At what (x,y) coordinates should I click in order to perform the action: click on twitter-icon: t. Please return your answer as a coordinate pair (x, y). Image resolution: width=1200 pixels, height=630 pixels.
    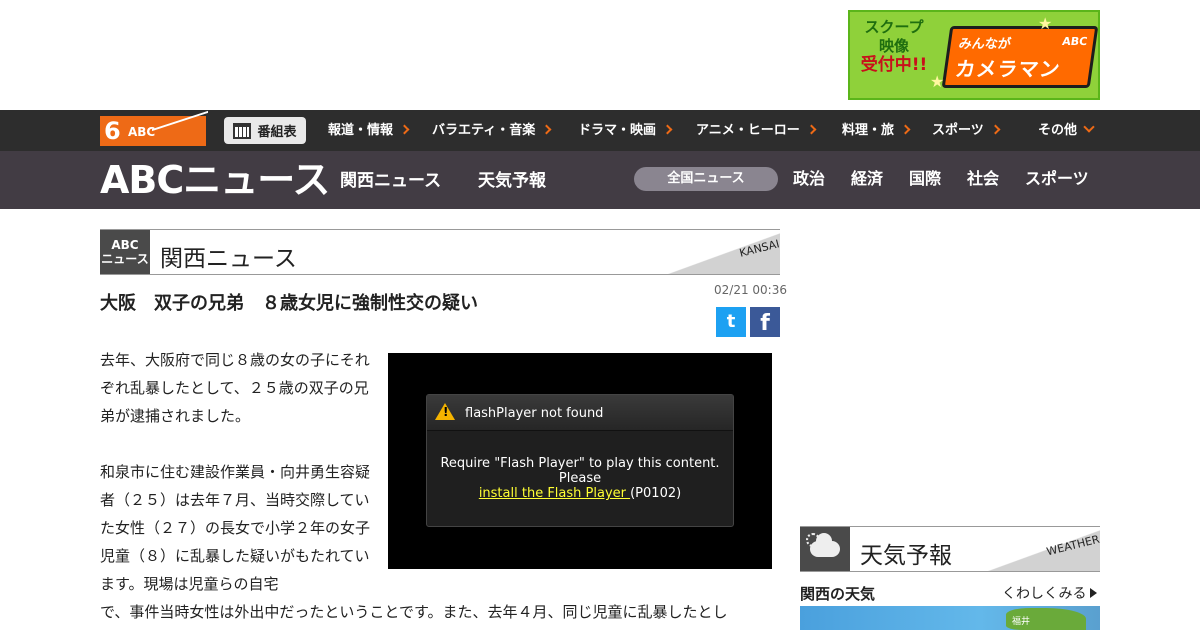
    Looking at the image, I should click on (731, 321).